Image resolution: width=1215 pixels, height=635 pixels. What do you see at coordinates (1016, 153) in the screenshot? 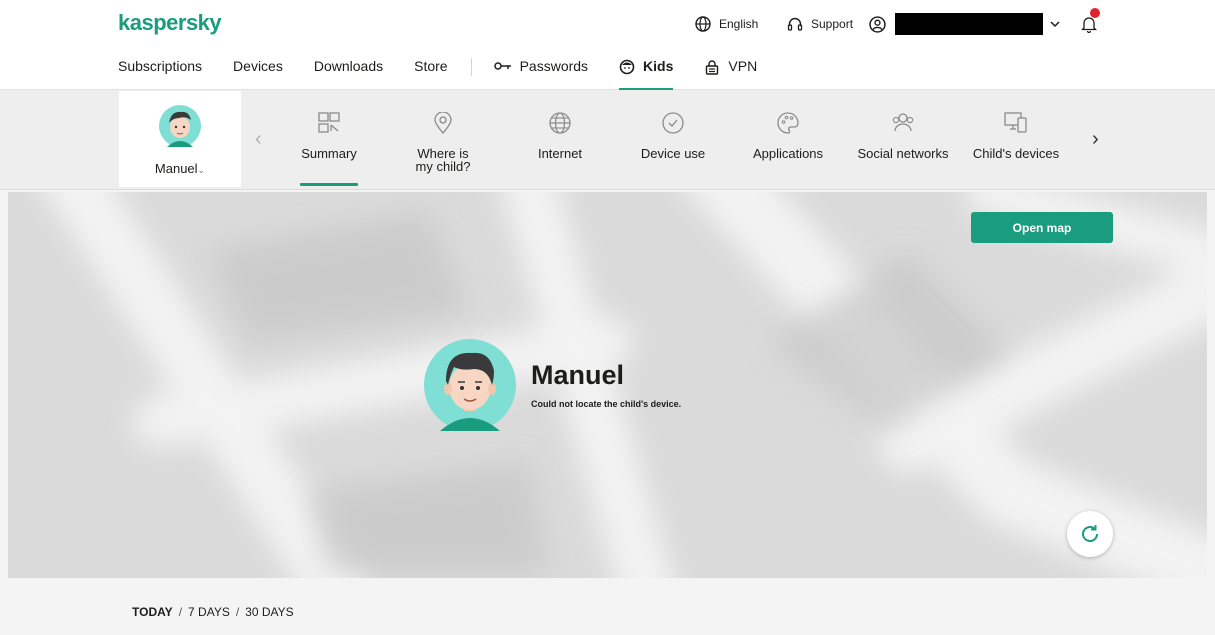
I see `tab-childs-devices-label: Child's devices` at bounding box center [1016, 153].